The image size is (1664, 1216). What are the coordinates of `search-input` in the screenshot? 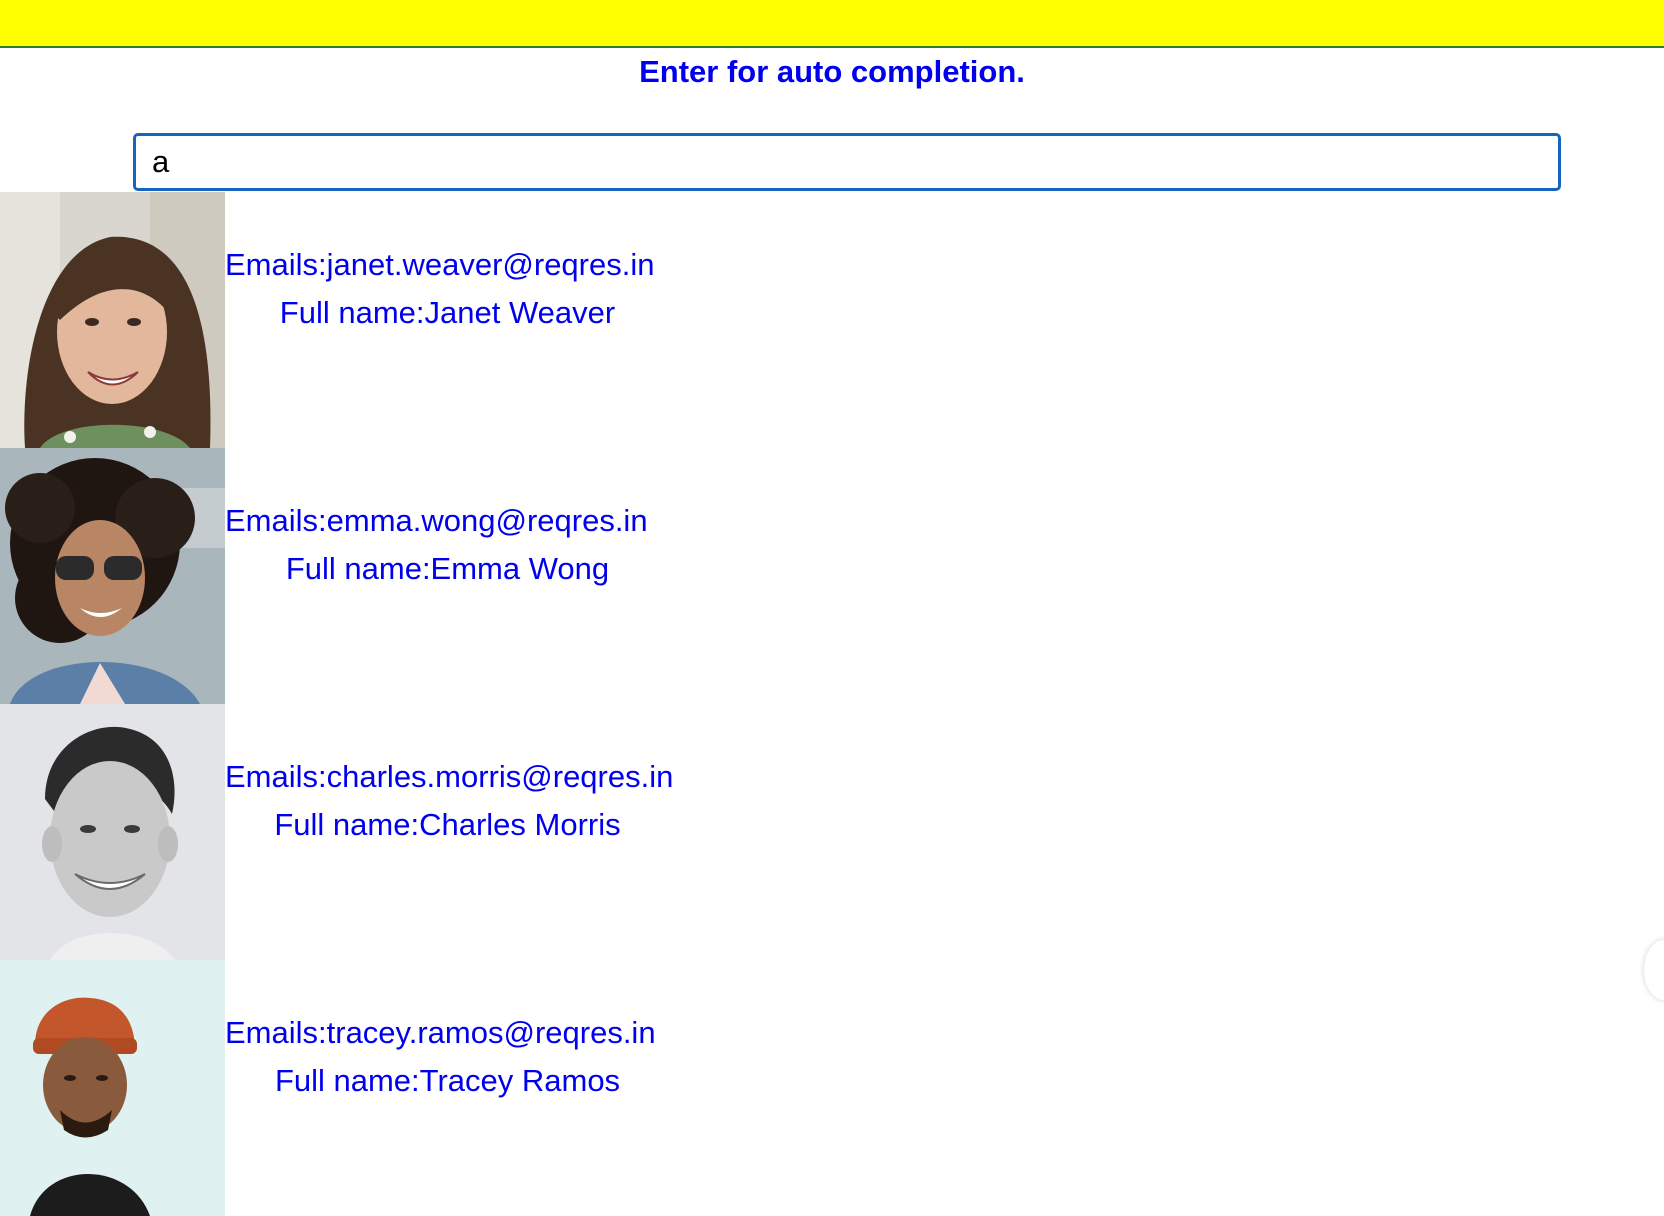 It's located at (847, 162).